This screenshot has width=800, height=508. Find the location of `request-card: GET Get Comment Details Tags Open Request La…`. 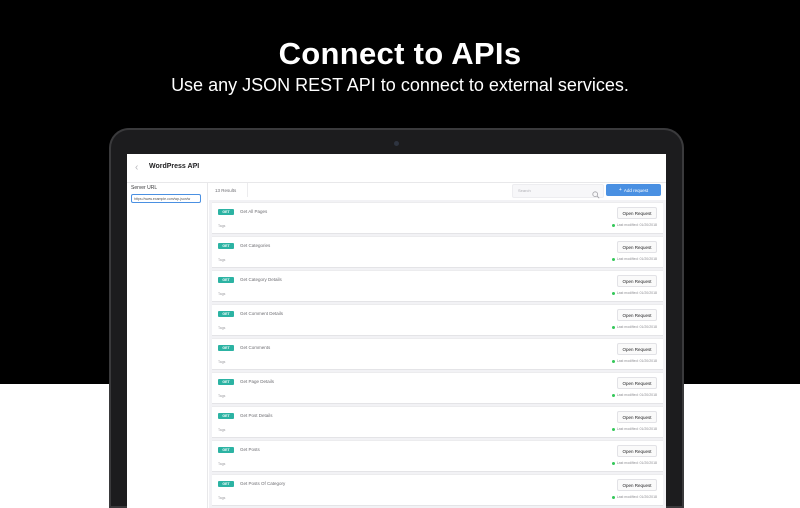

request-card: GET Get Comment Details Tags Open Request La… is located at coordinates (437, 320).